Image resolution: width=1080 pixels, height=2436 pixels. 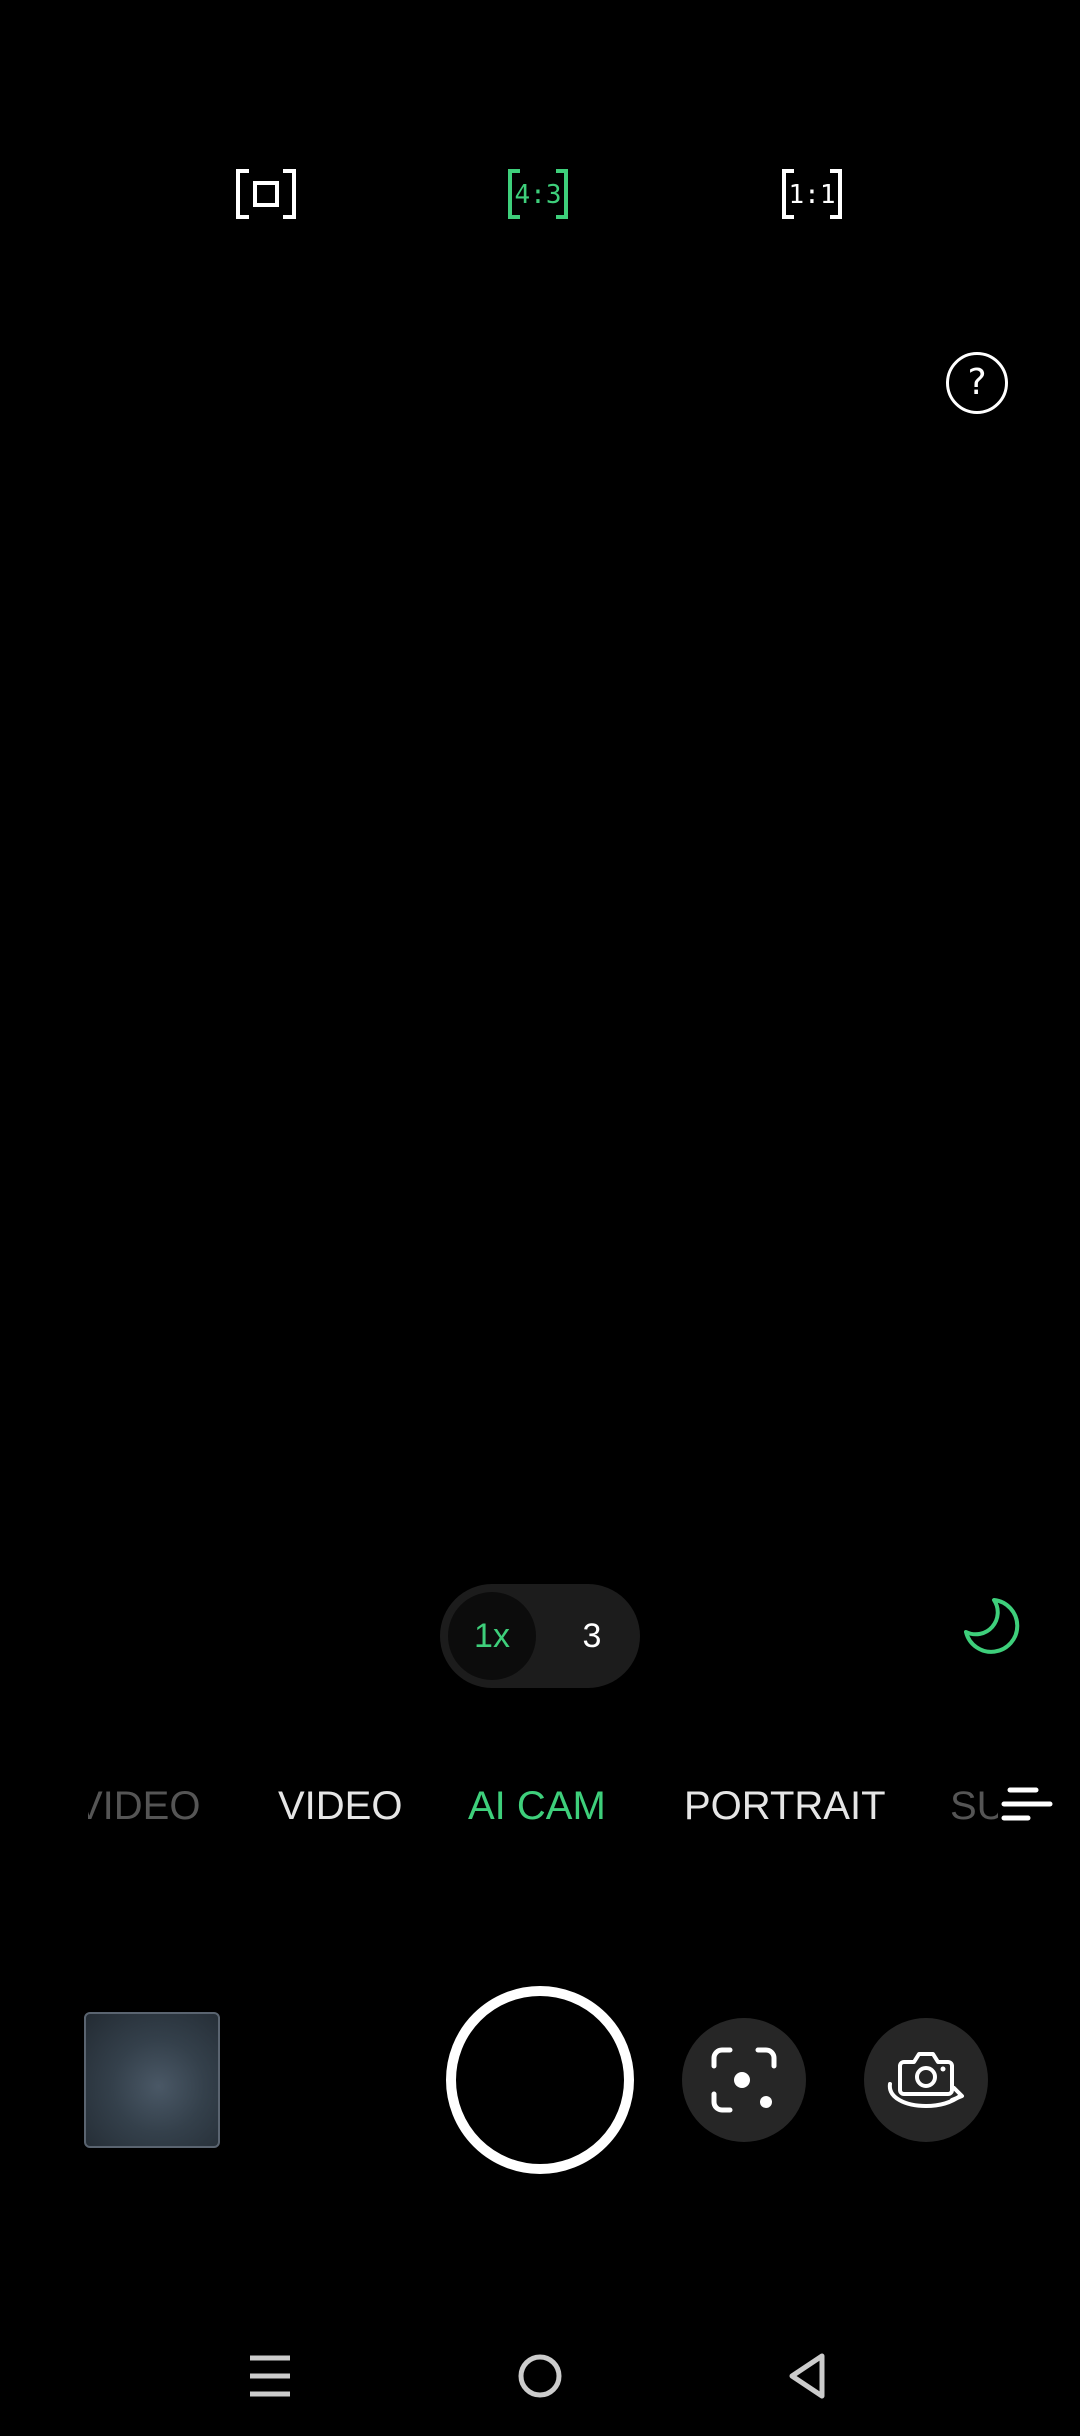 I want to click on more-modes-button, so click(x=1028, y=1806).